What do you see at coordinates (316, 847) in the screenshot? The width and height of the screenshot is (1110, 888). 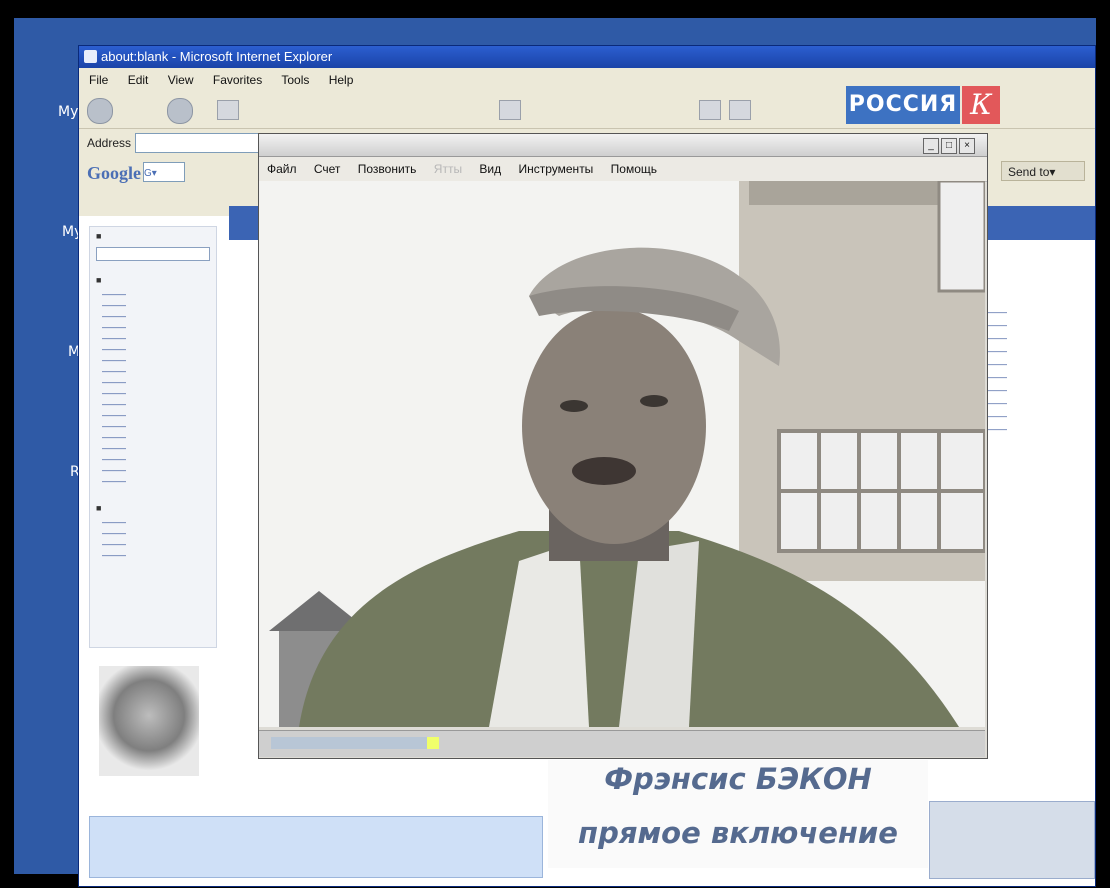 I see `ad-banner` at bounding box center [316, 847].